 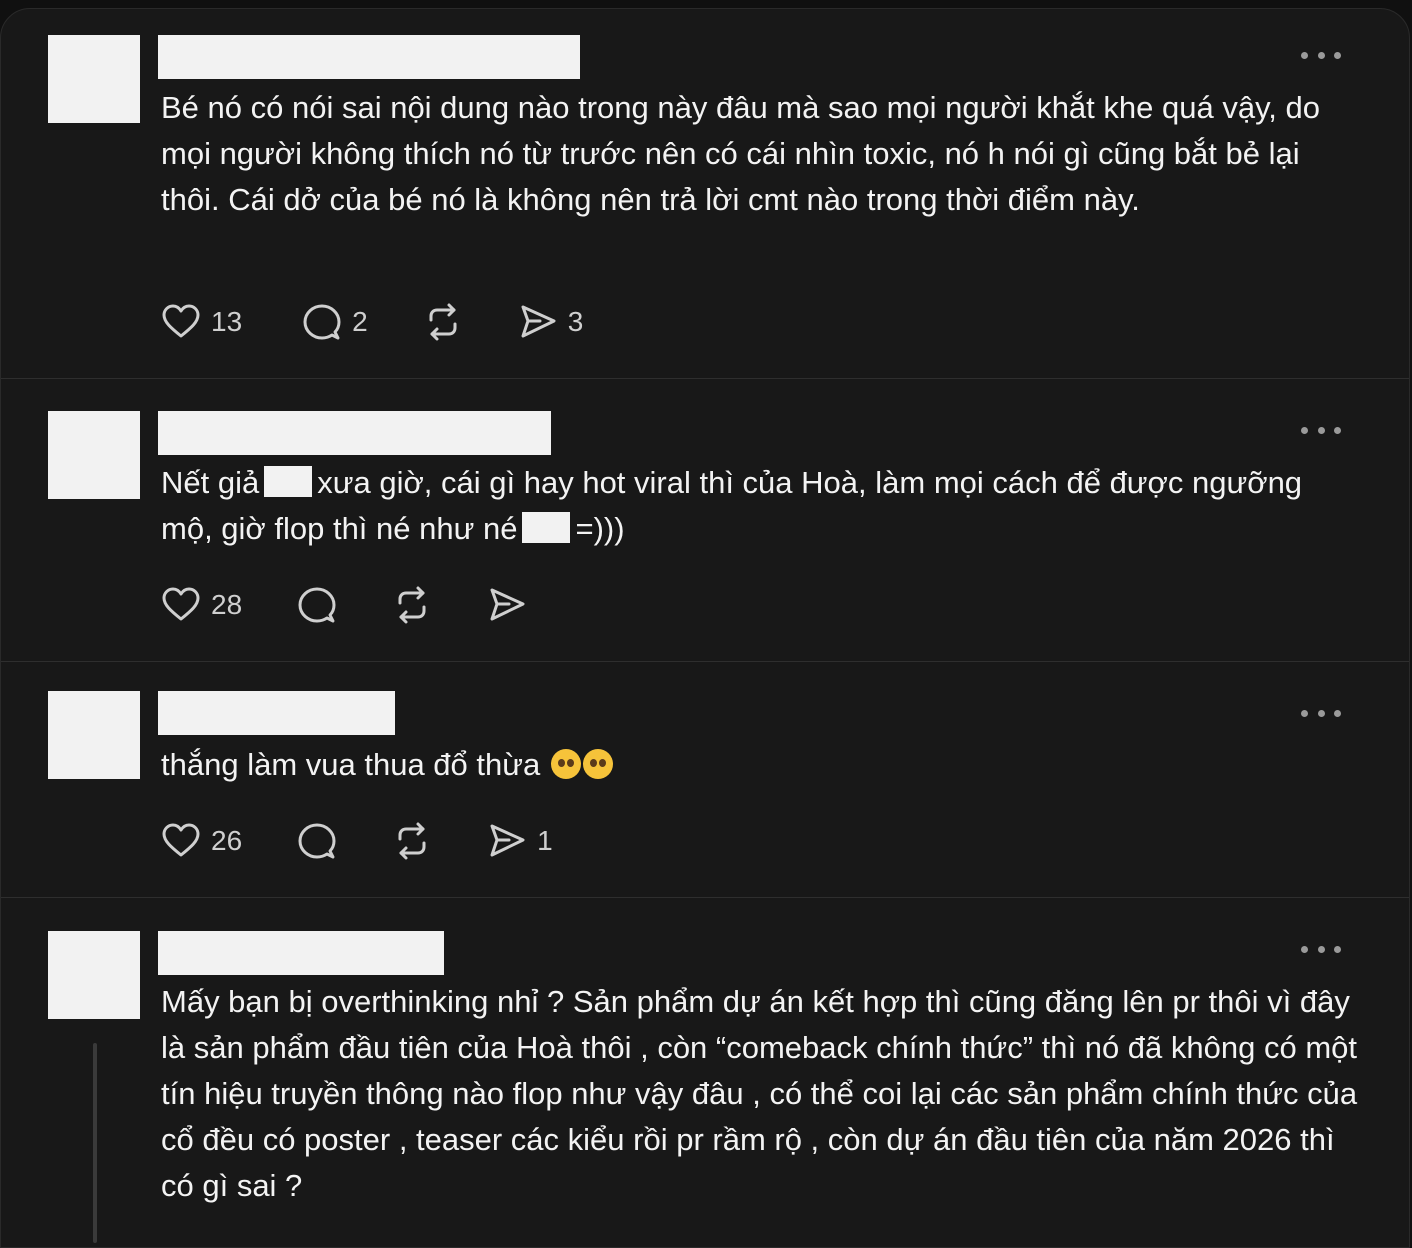 What do you see at coordinates (210, 482) in the screenshot?
I see `post-text-part: Nết giả` at bounding box center [210, 482].